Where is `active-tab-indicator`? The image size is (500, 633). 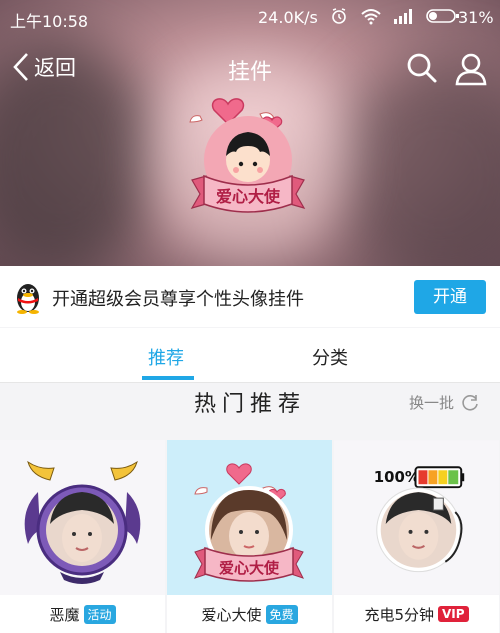 active-tab-indicator is located at coordinates (168, 378).